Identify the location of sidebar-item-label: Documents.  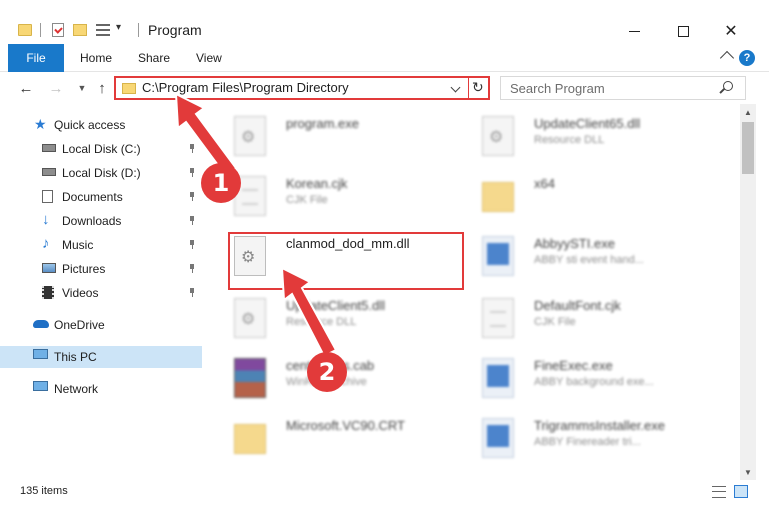
(92, 197).